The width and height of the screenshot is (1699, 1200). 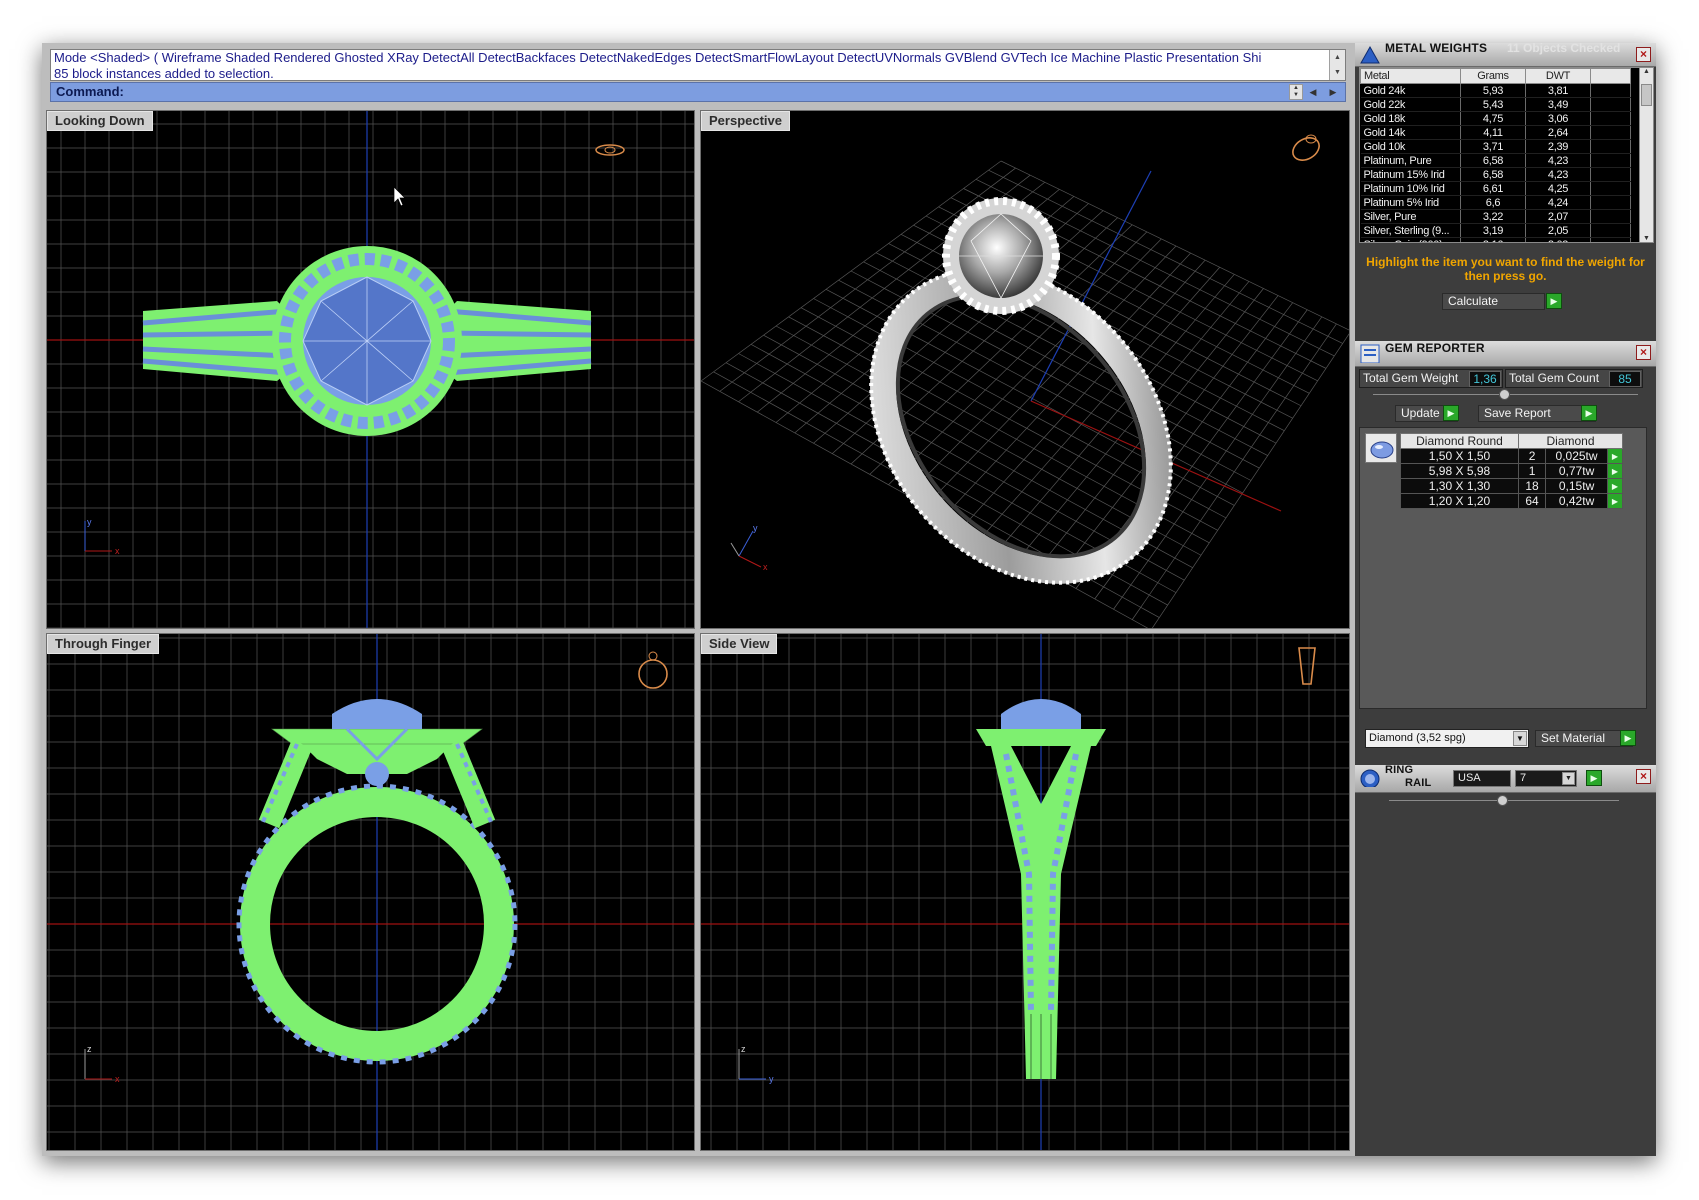 What do you see at coordinates (1408, 777) in the screenshot?
I see `ring-rail-title: RING RAIL` at bounding box center [1408, 777].